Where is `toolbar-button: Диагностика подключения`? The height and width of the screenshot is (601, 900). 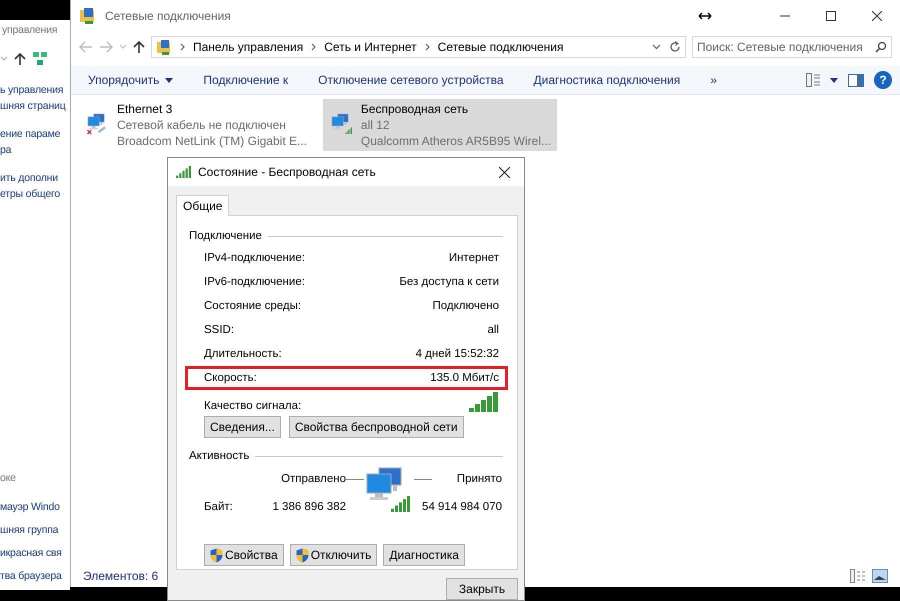 toolbar-button: Диагностика подключения is located at coordinates (607, 80).